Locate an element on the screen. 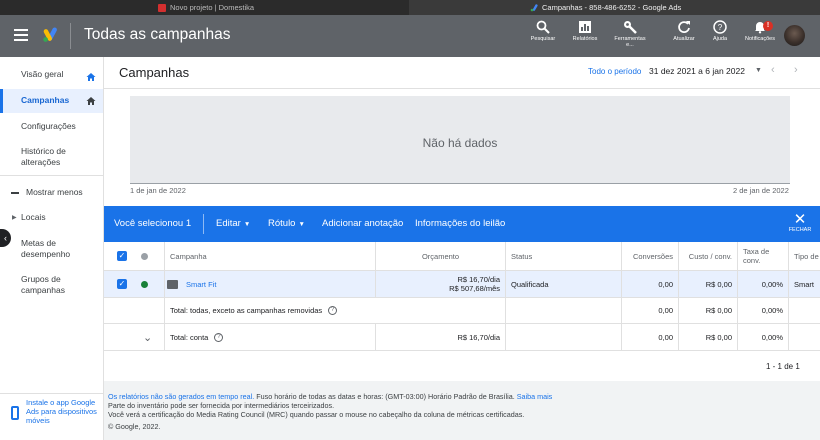 The height and width of the screenshot is (440, 820). notifications-button: ! Notificações is located at coordinates (760, 31).